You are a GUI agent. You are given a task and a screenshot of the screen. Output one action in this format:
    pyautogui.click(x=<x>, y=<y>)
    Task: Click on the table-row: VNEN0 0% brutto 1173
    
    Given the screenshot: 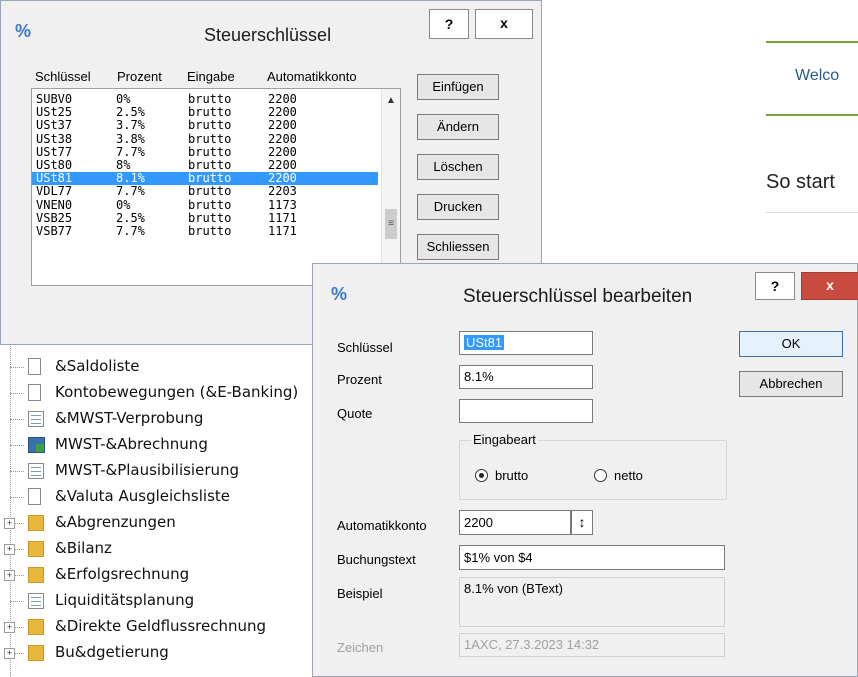 What is the action you would take?
    pyautogui.click(x=205, y=204)
    